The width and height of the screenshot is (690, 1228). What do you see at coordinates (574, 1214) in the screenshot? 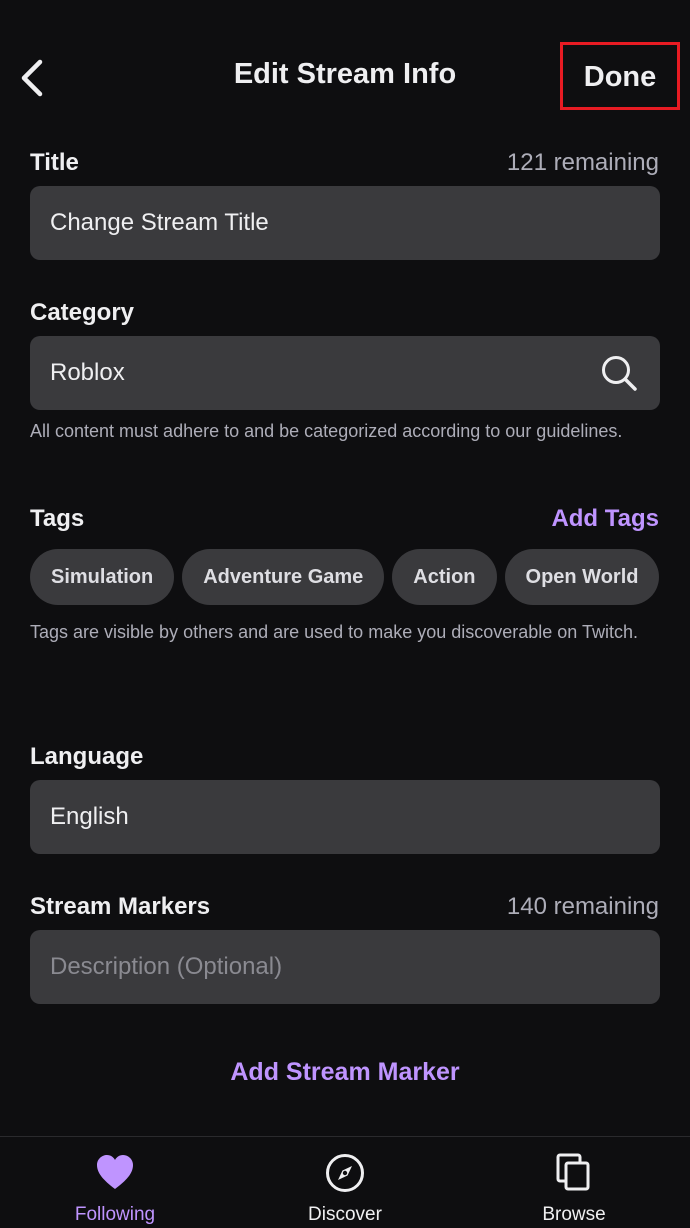
I see `tab-browse-label: Browse` at bounding box center [574, 1214].